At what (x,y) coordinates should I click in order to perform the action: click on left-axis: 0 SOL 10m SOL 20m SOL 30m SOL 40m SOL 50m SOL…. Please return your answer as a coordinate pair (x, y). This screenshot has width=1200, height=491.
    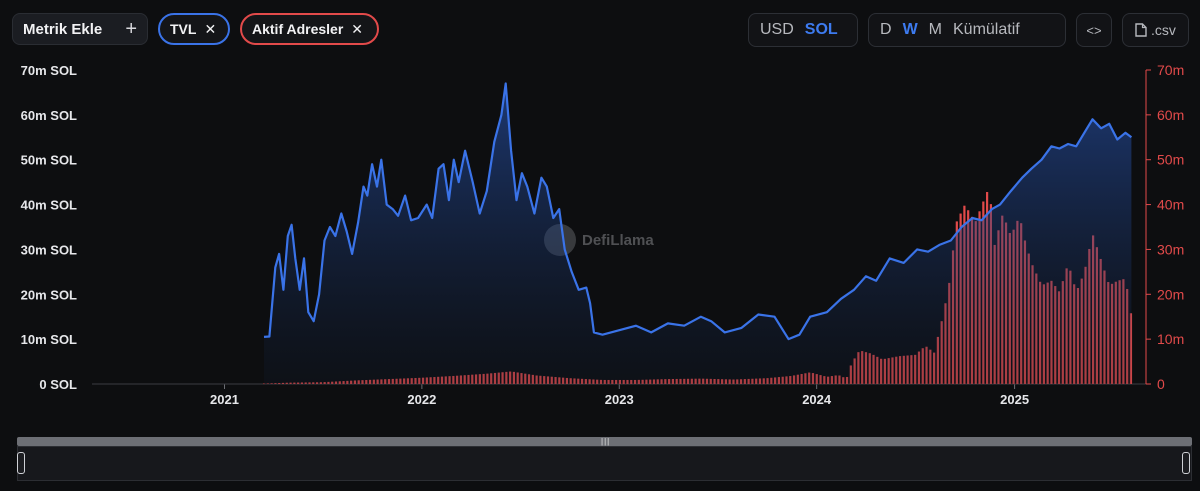
    Looking at the image, I should click on (49, 227).